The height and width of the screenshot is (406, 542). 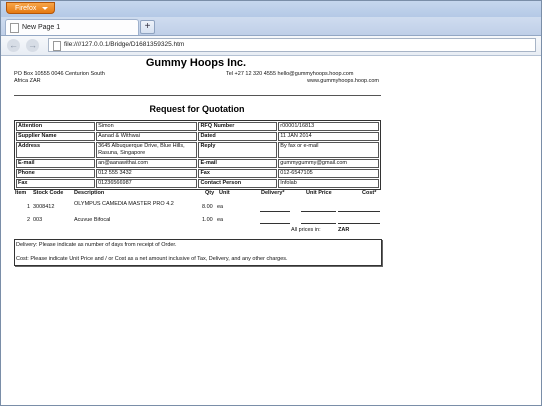 I want to click on info-label: Supplier Name, so click(x=56, y=136).